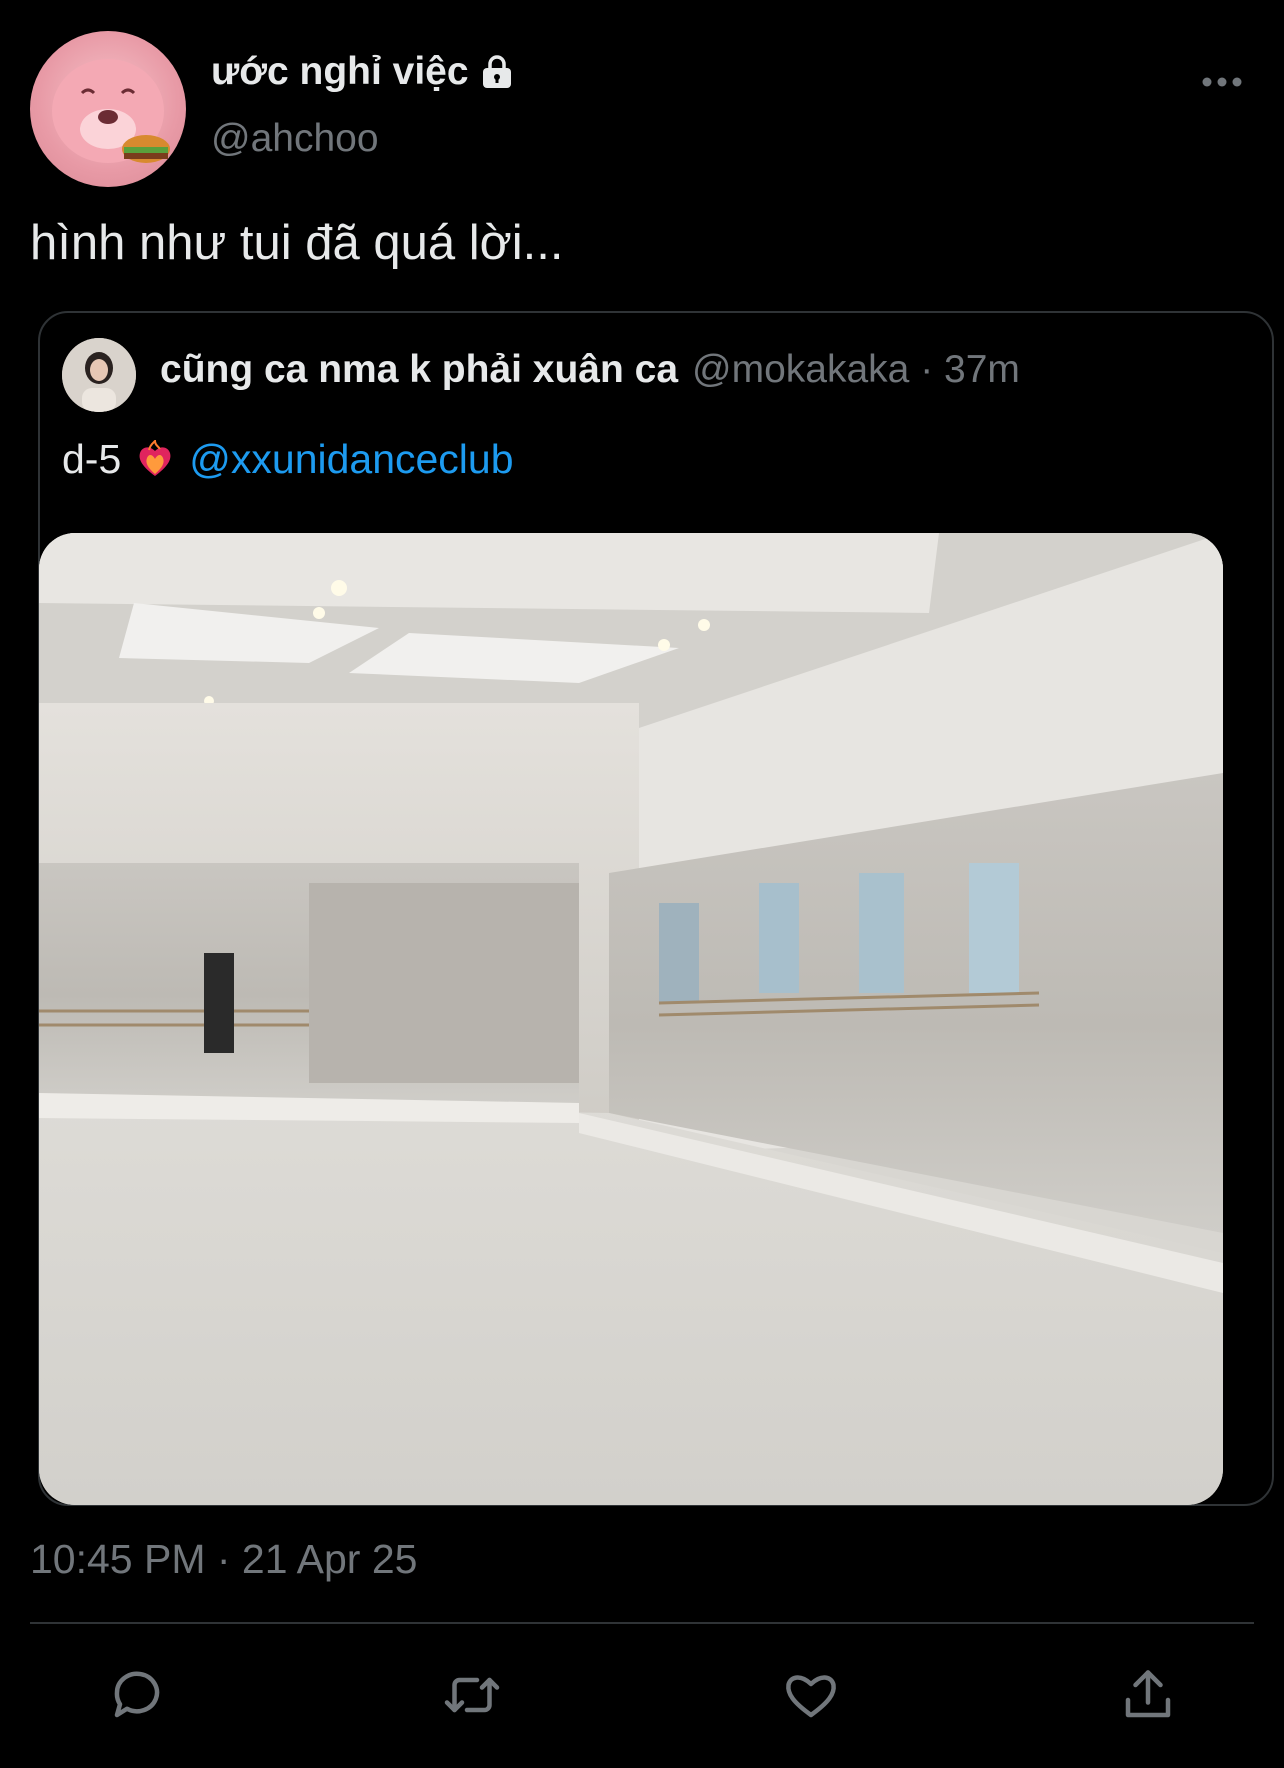 The width and height of the screenshot is (1284, 1768). I want to click on quoted-text-prefix: d-5, so click(92, 459).